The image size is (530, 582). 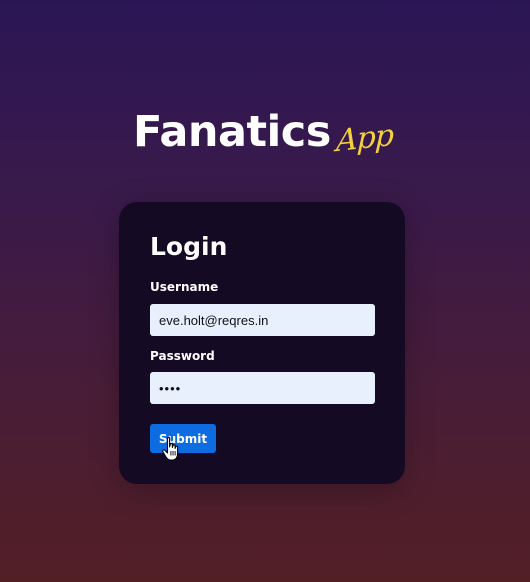 I want to click on brand-logo: Fanatics App, so click(x=263, y=142).